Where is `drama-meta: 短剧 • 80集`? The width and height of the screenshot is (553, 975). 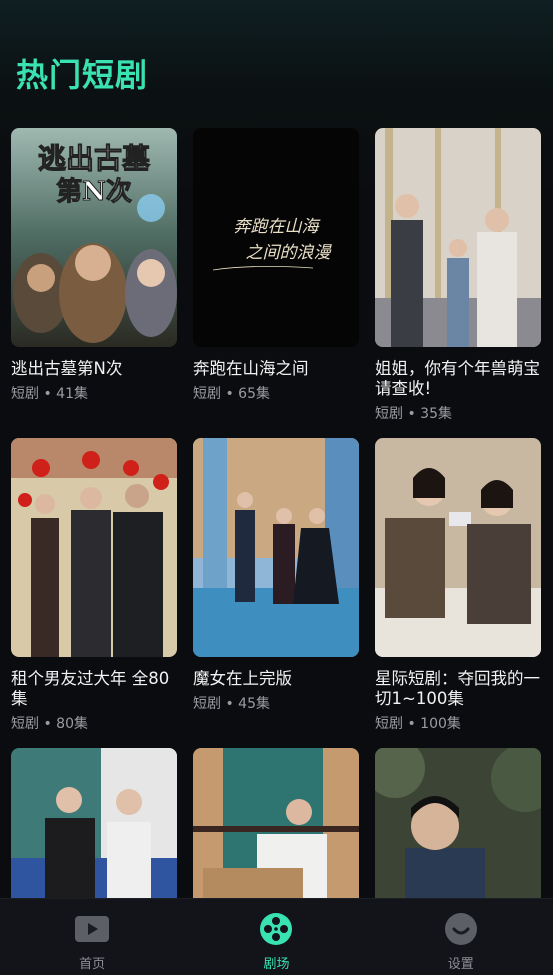
drama-meta: 短剧 • 80集 is located at coordinates (49, 724).